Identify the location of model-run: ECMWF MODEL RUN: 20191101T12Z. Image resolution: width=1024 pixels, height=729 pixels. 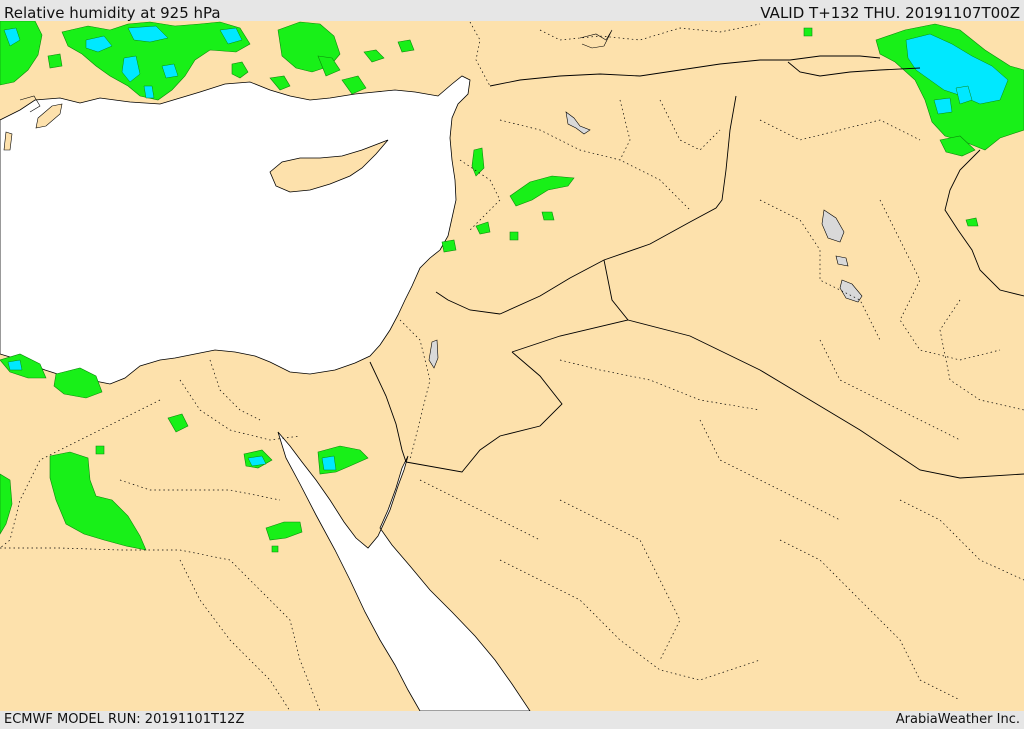
(124, 719).